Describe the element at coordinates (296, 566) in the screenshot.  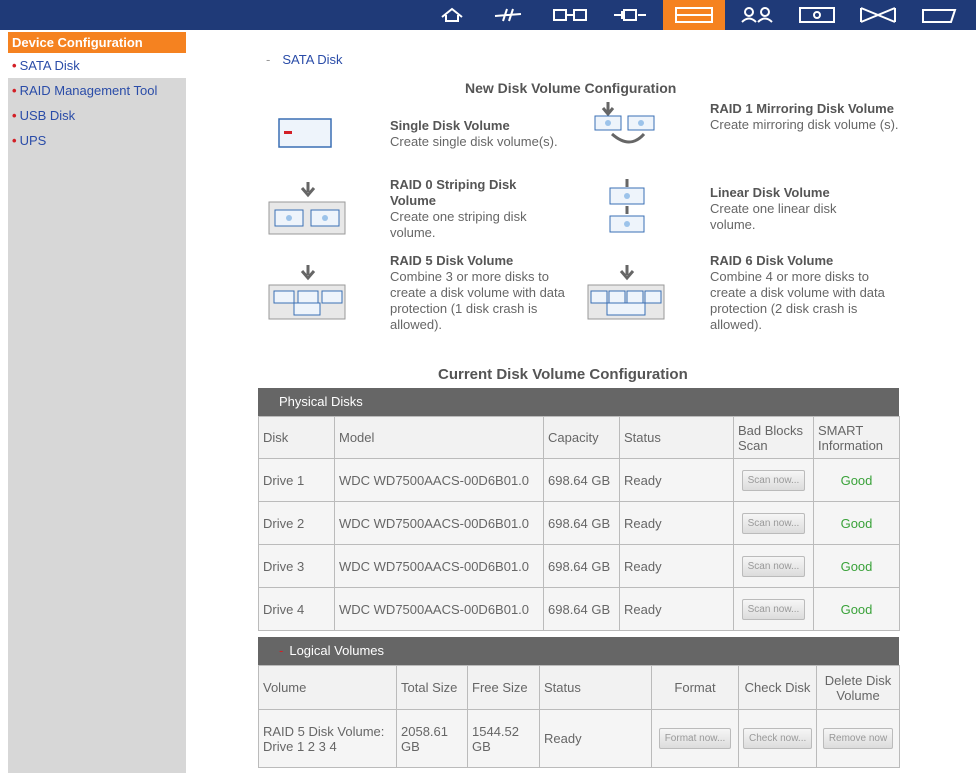
I see `disk-cell: Drive 3` at that location.